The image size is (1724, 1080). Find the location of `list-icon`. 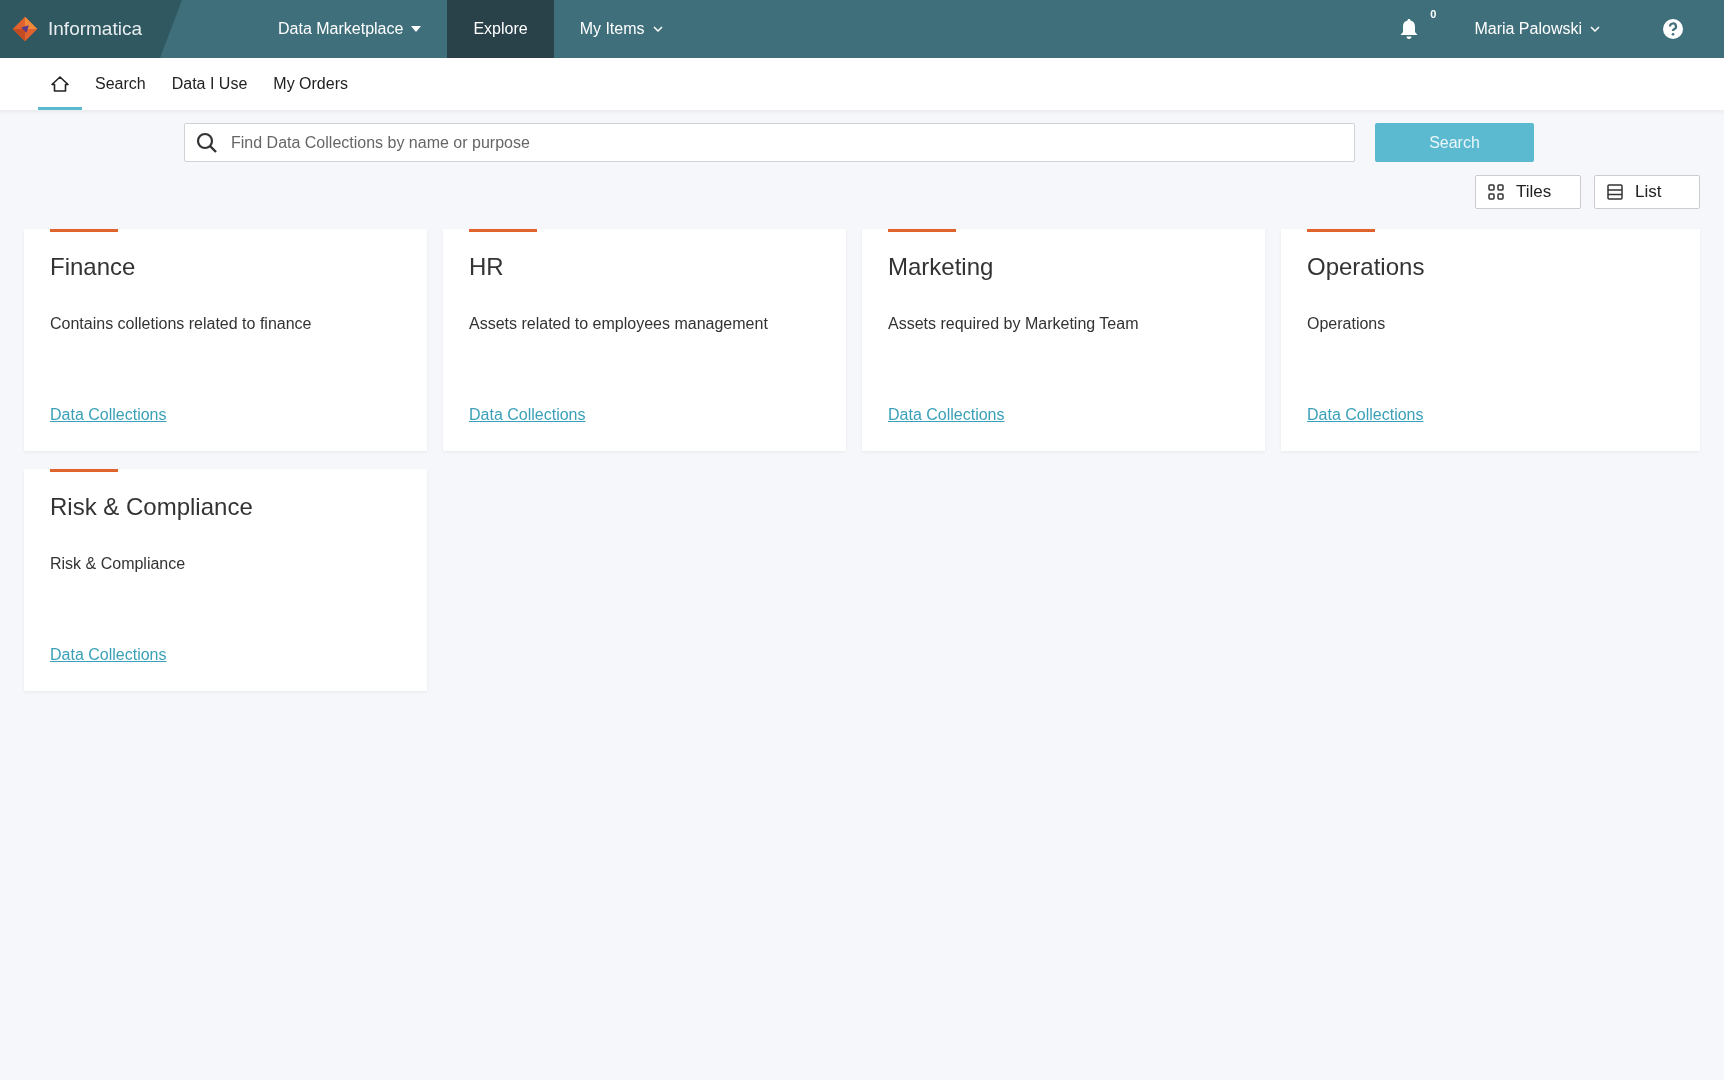

list-icon is located at coordinates (1615, 192).